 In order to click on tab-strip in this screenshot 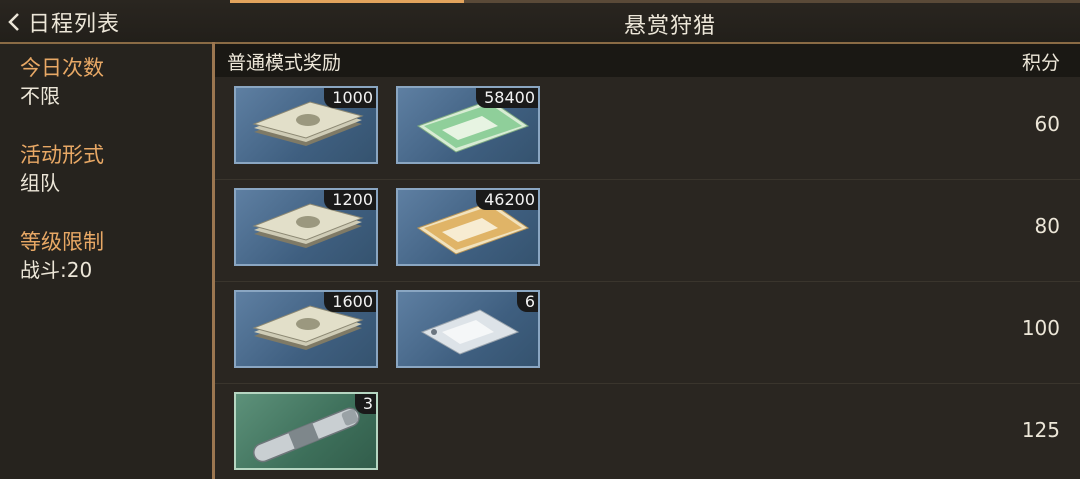, I will do `click(772, 1)`.